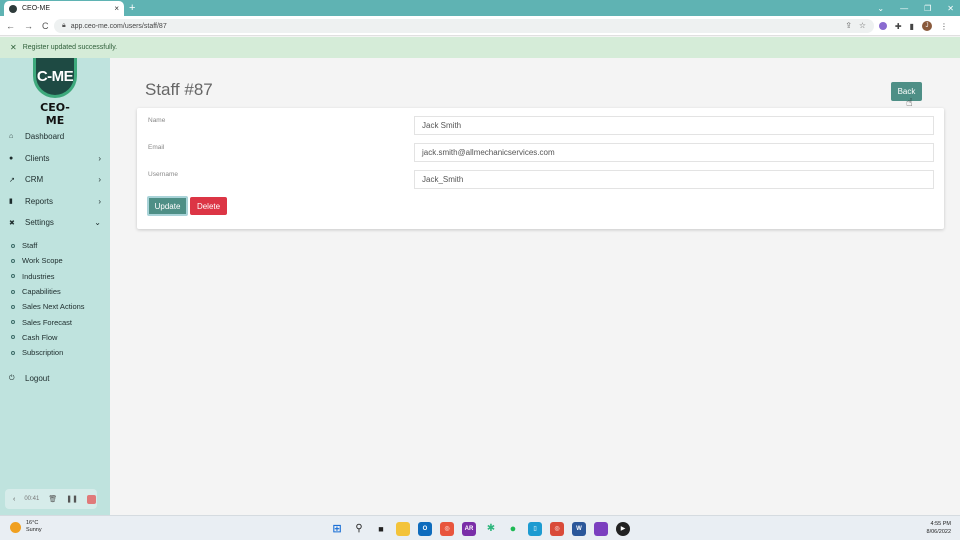 Image resolution: width=960 pixels, height=540 pixels. Describe the element at coordinates (425, 528) in the screenshot. I see `outlook-icon: O` at that location.